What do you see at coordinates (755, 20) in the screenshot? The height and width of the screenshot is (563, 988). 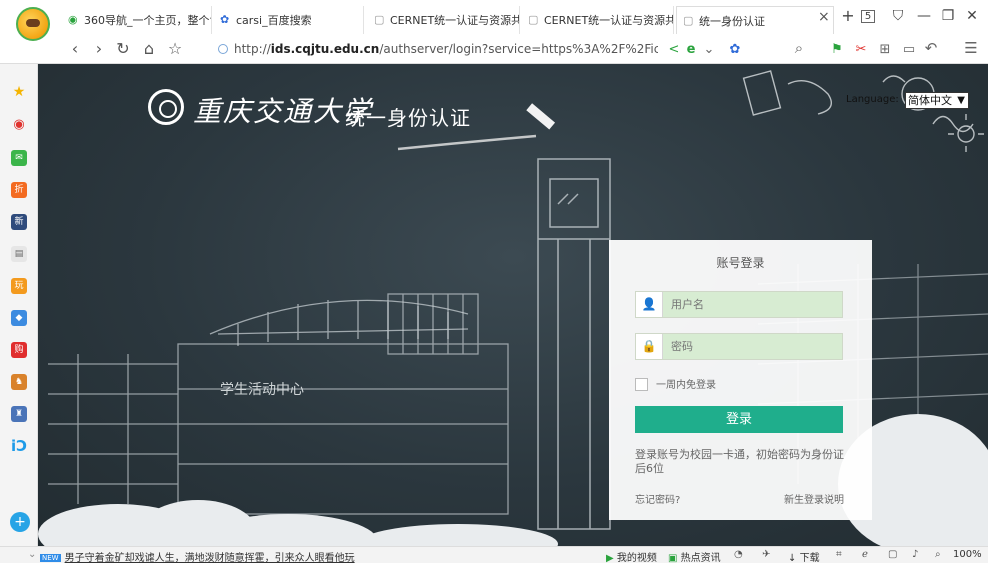 I see `tab-unified-auth: ▢ 统一身份认证` at bounding box center [755, 20].